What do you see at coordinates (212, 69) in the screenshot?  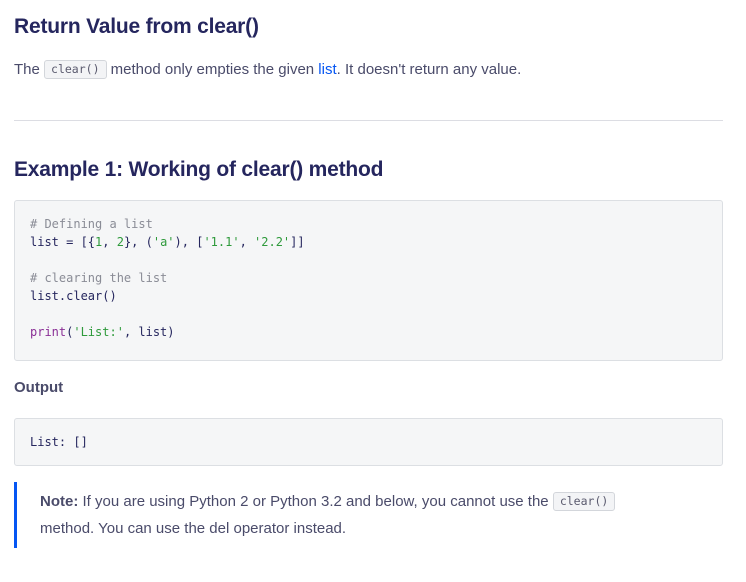 I see `intro-text-middle: method only empties the given` at bounding box center [212, 69].